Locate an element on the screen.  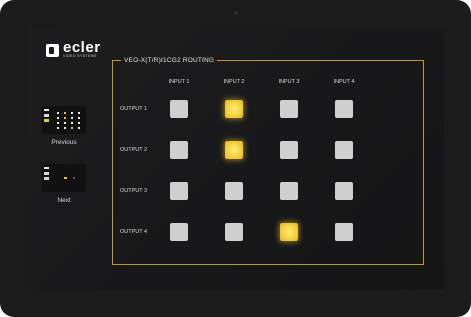
route-cell-out4-in4 is located at coordinates (344, 232).